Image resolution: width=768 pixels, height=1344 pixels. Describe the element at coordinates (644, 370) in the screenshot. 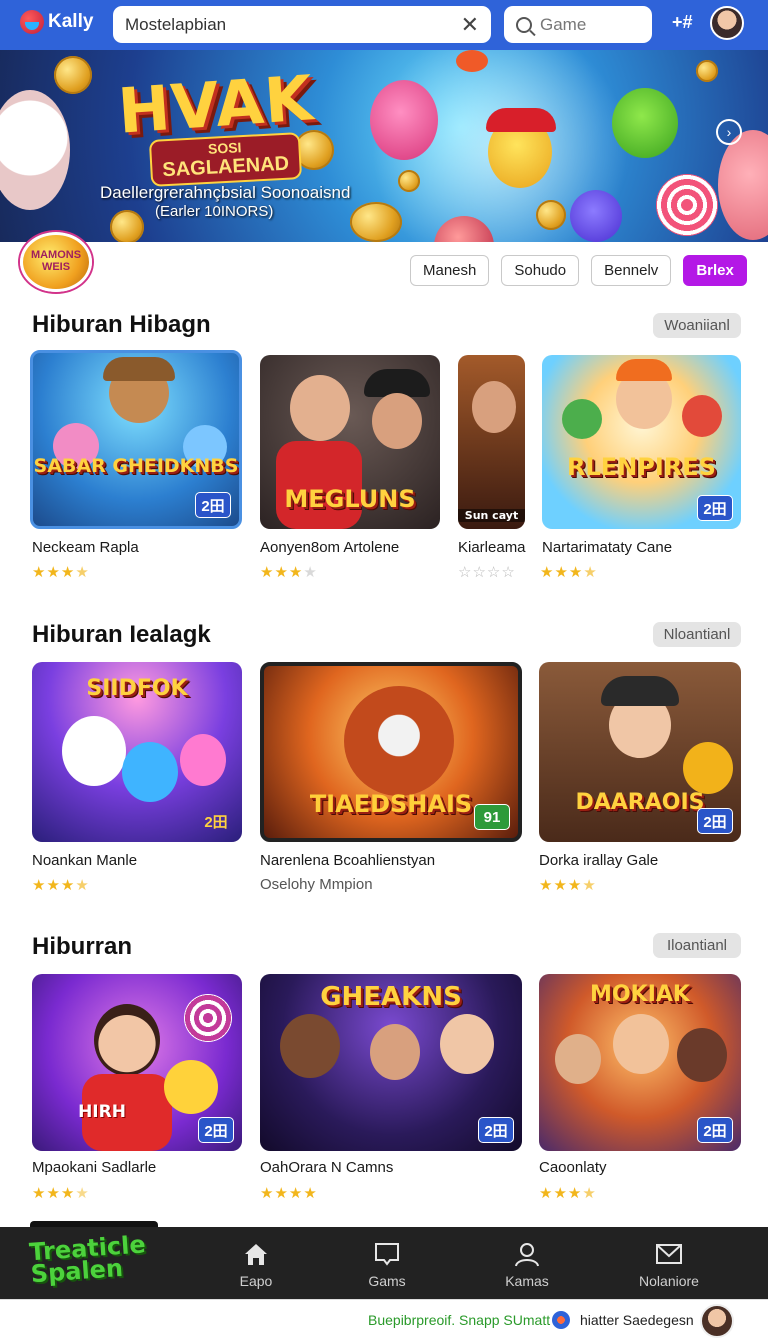

I see `hair-icon` at that location.